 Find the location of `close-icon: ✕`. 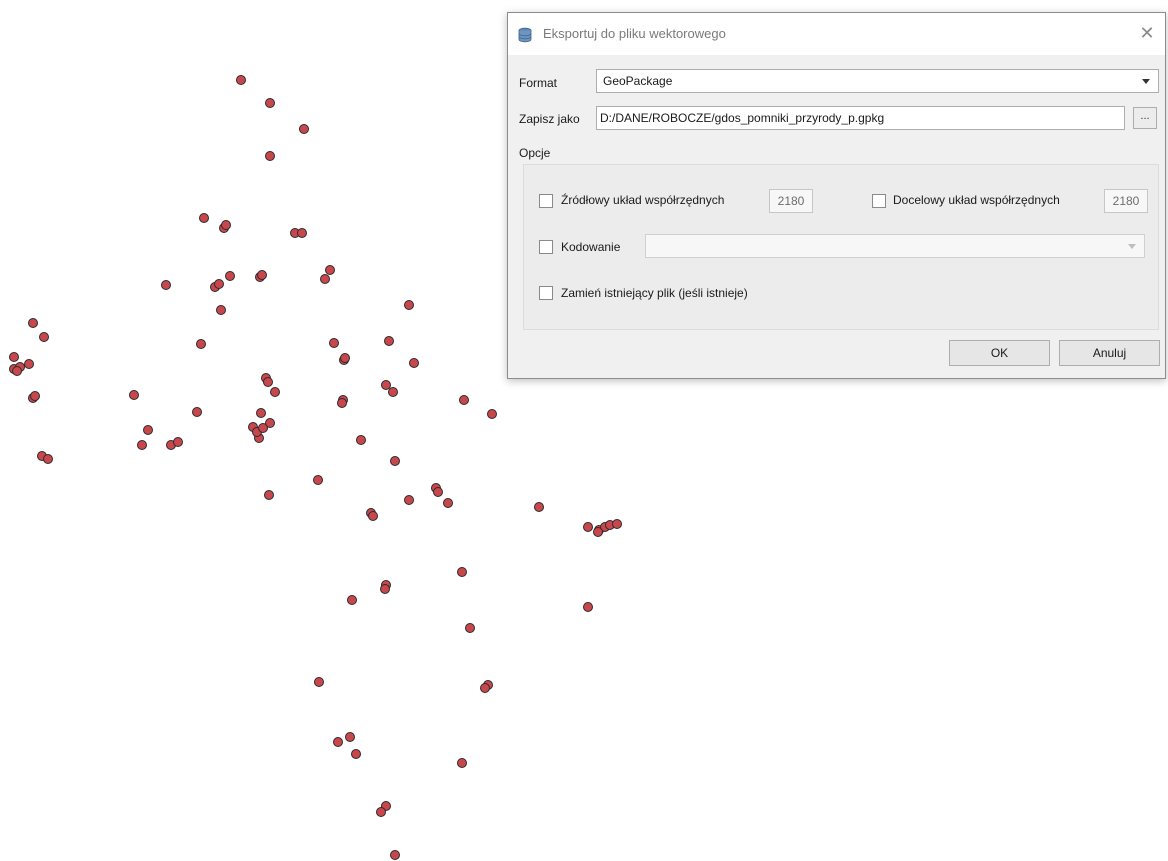

close-icon: ✕ is located at coordinates (1147, 33).